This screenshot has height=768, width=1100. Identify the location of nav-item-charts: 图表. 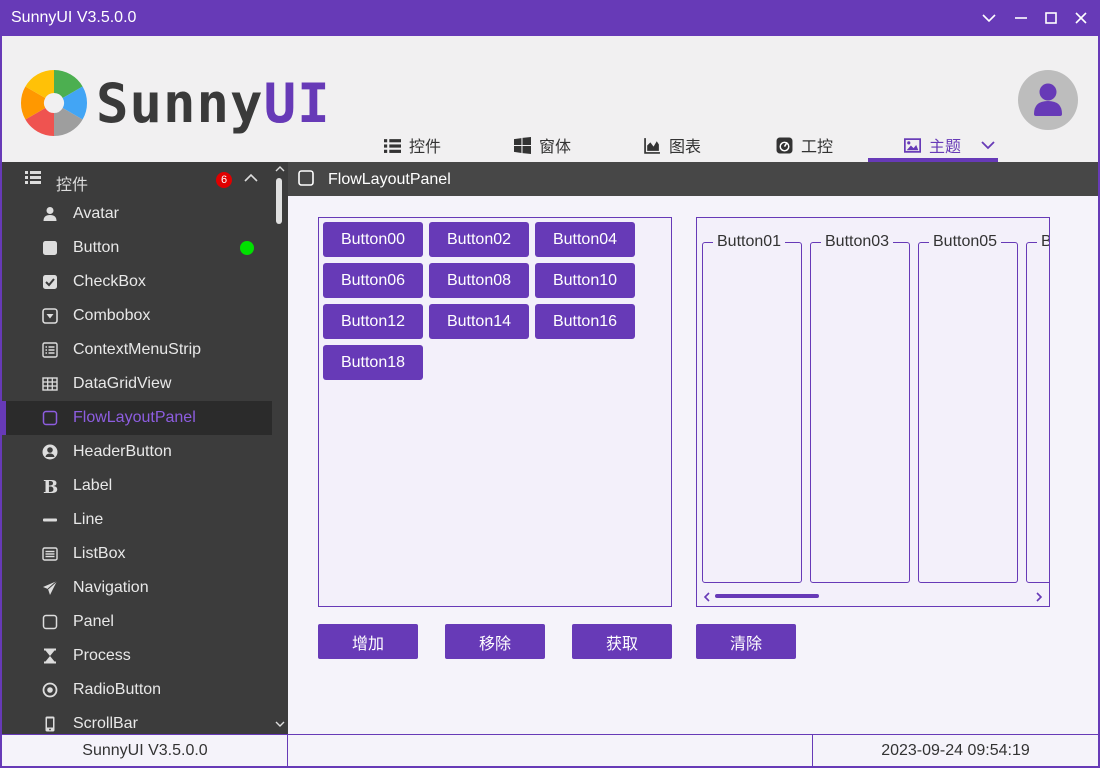
(672, 145).